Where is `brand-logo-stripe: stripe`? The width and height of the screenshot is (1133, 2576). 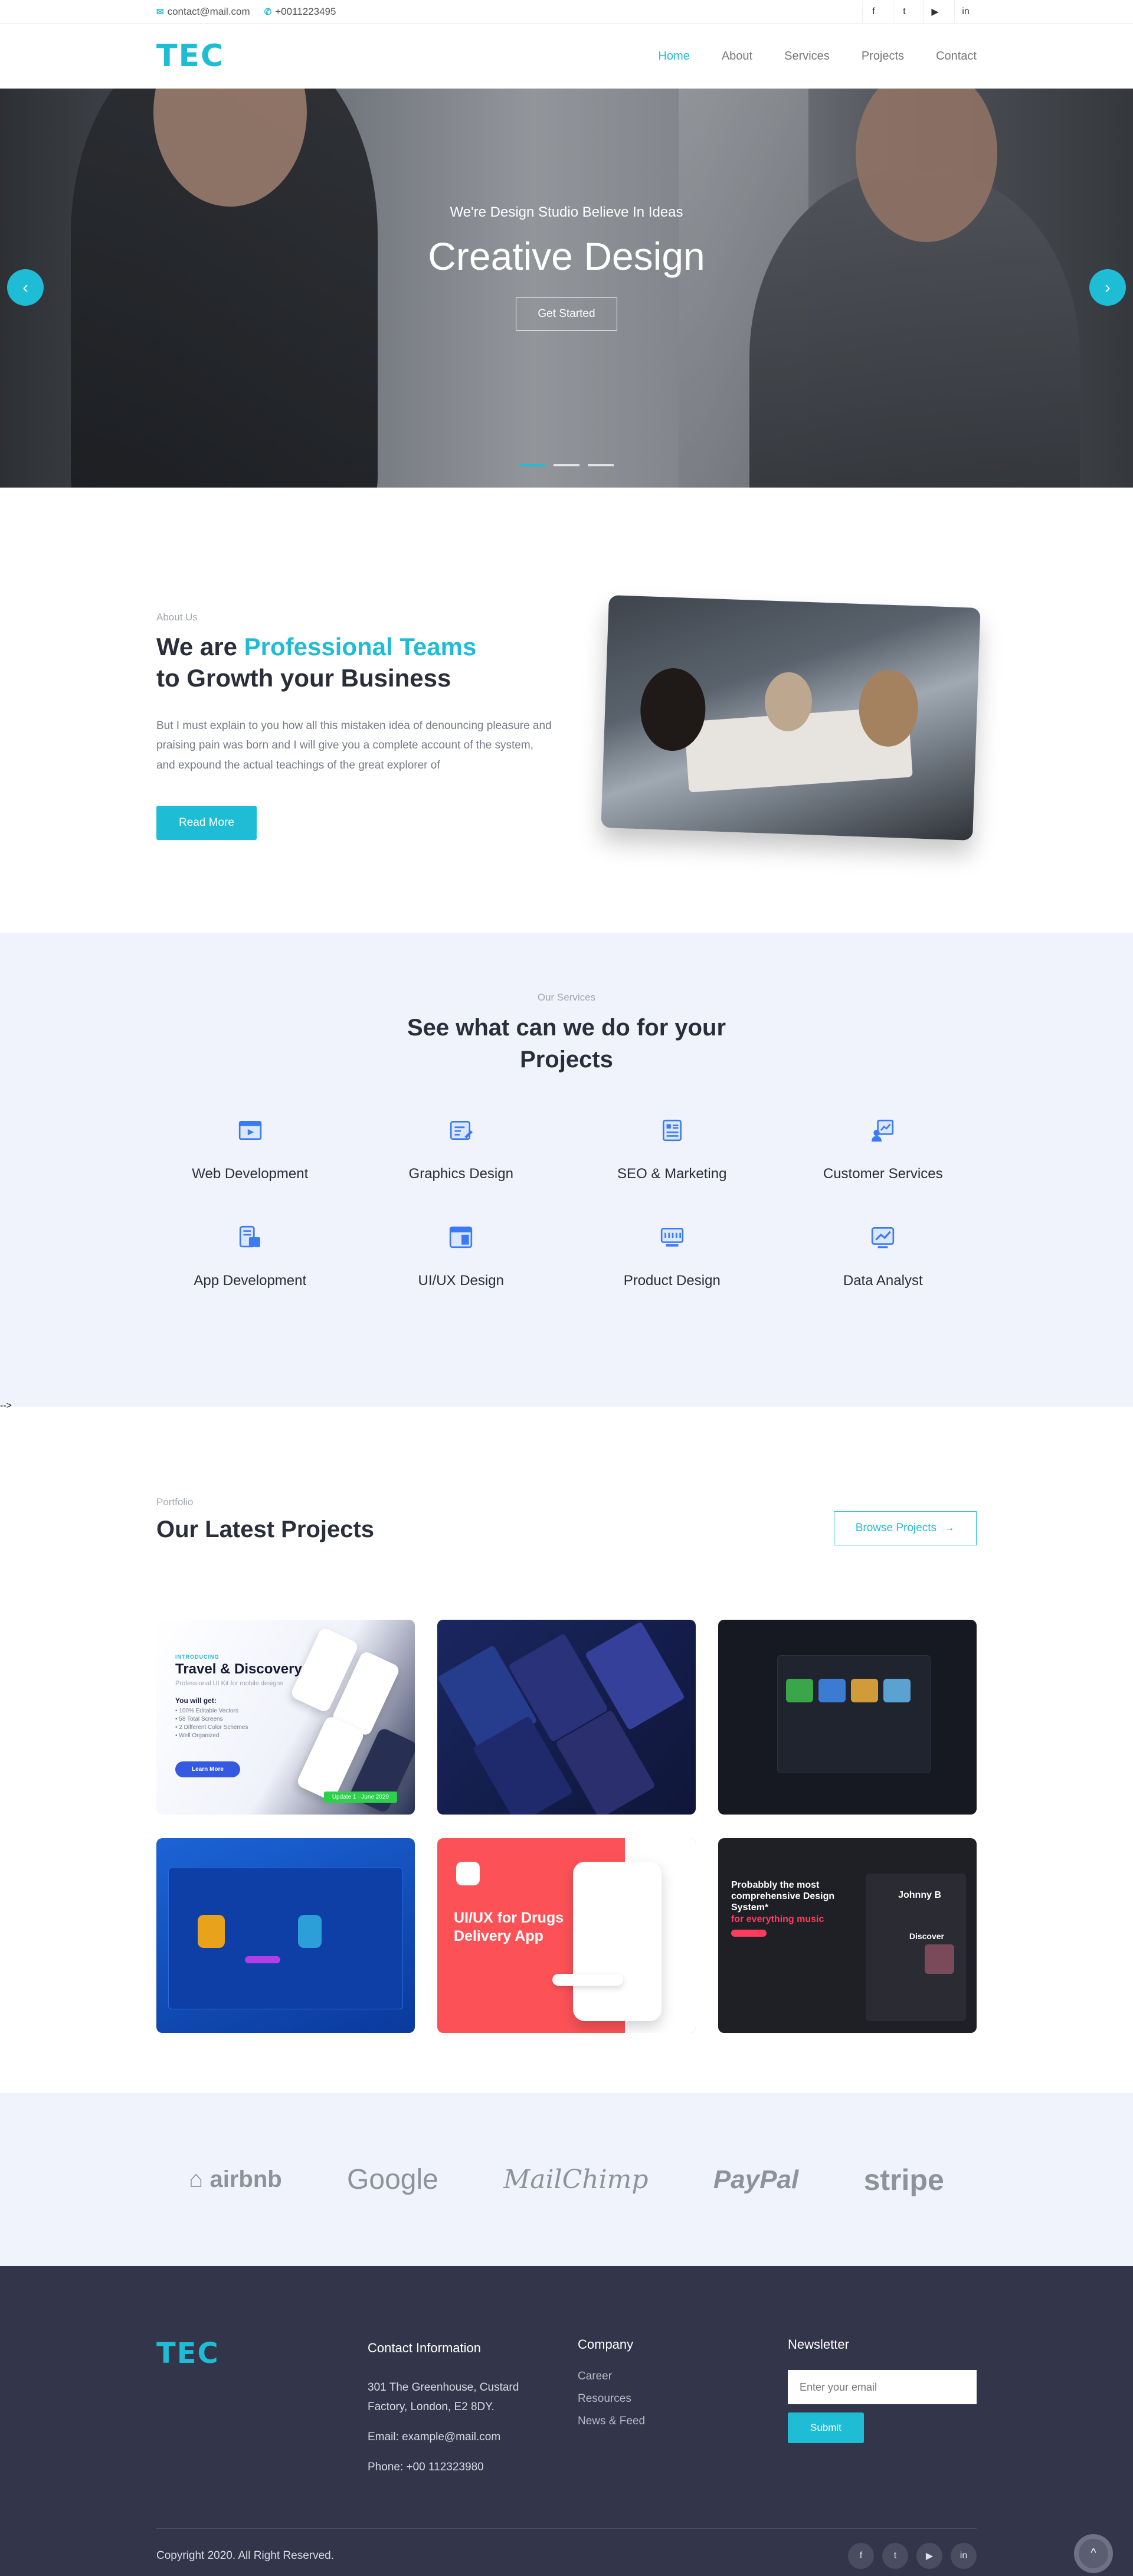 brand-logo-stripe: stripe is located at coordinates (904, 2180).